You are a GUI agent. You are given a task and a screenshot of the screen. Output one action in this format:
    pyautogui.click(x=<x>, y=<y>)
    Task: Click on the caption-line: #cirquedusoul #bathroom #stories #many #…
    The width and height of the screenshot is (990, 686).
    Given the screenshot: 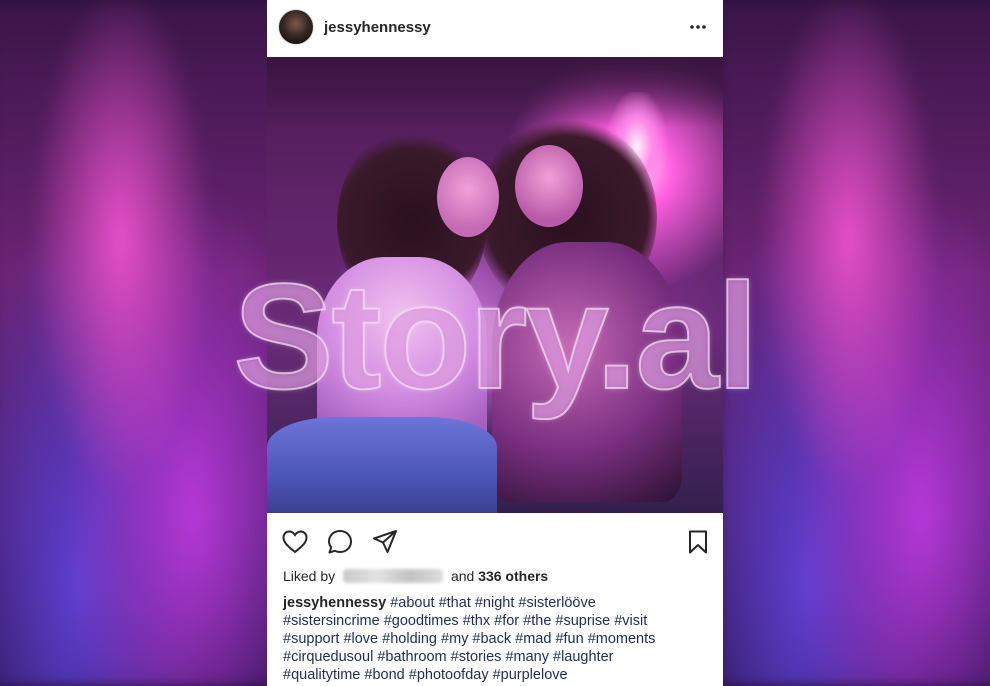 What is the action you would take?
    pyautogui.click(x=448, y=657)
    